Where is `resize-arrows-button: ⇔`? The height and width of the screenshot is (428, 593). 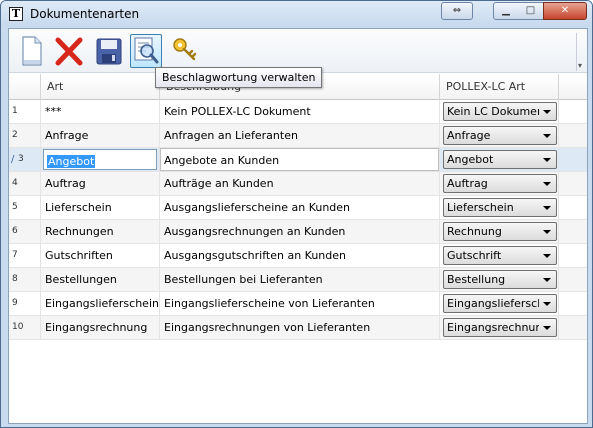
resize-arrows-button: ⇔ is located at coordinates (457, 11).